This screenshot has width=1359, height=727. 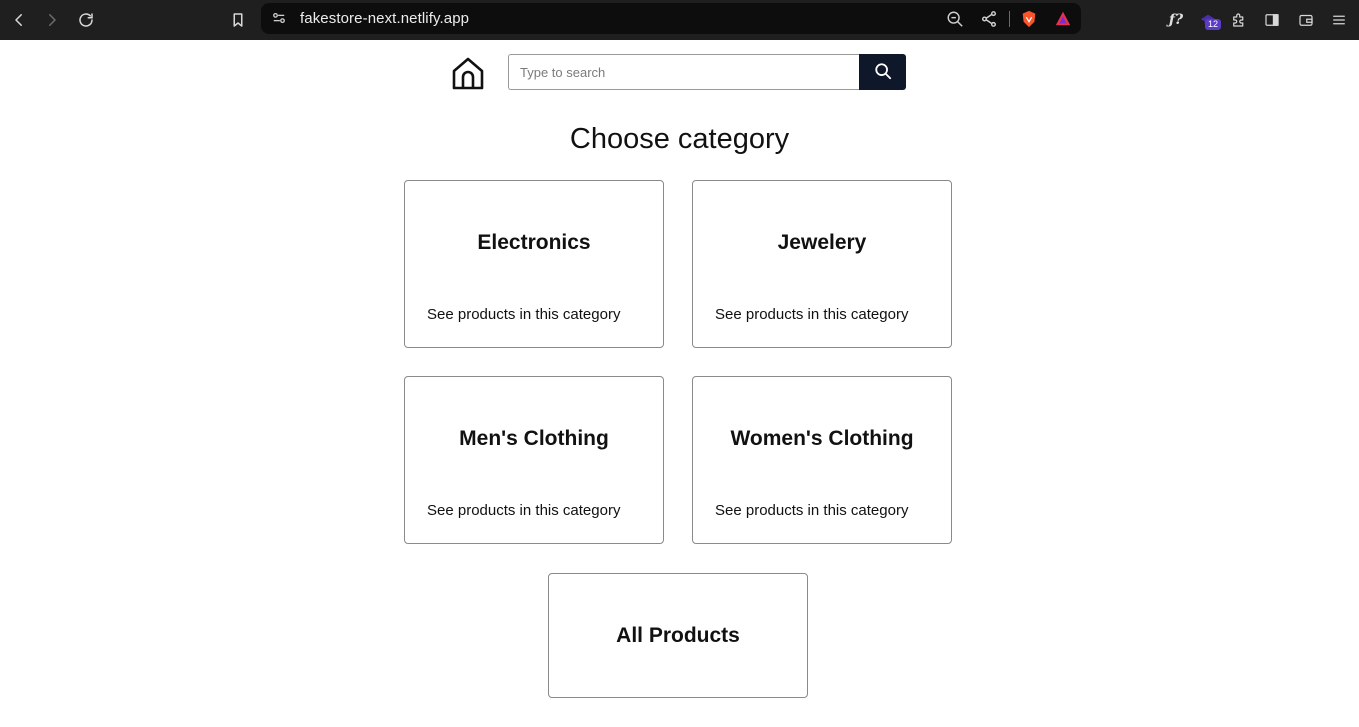 I want to click on url-text: fakestore-next.netlify.app, so click(x=384, y=18).